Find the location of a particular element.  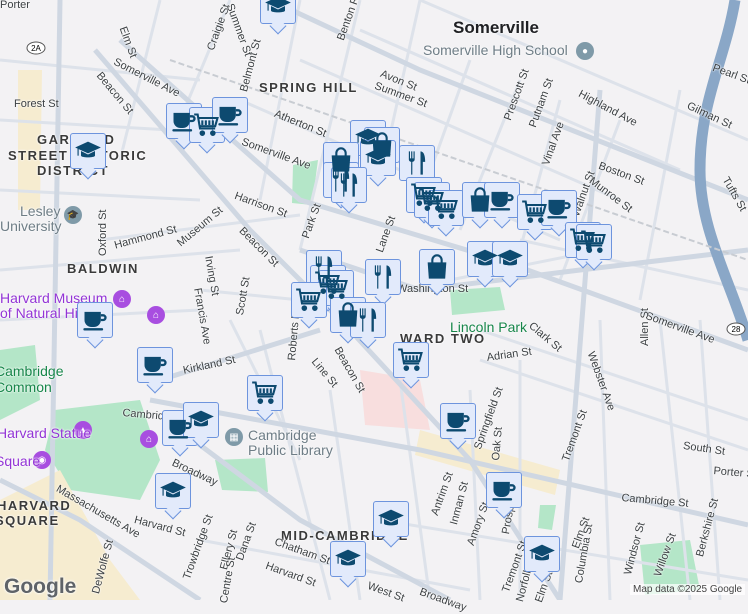

street-label: Allen St is located at coordinates (645, 327).